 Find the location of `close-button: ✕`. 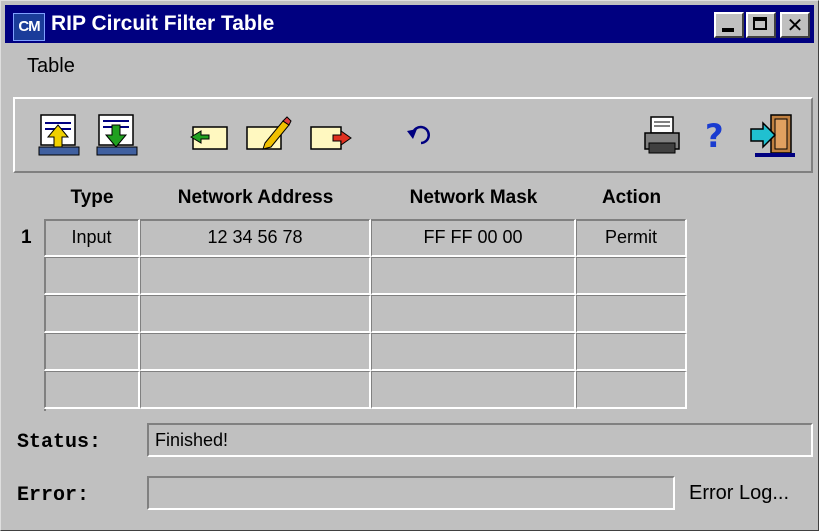

close-button: ✕ is located at coordinates (795, 25).